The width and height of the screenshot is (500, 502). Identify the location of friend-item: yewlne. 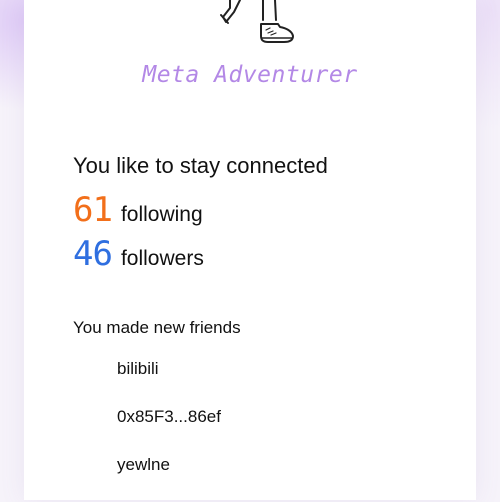
(169, 478).